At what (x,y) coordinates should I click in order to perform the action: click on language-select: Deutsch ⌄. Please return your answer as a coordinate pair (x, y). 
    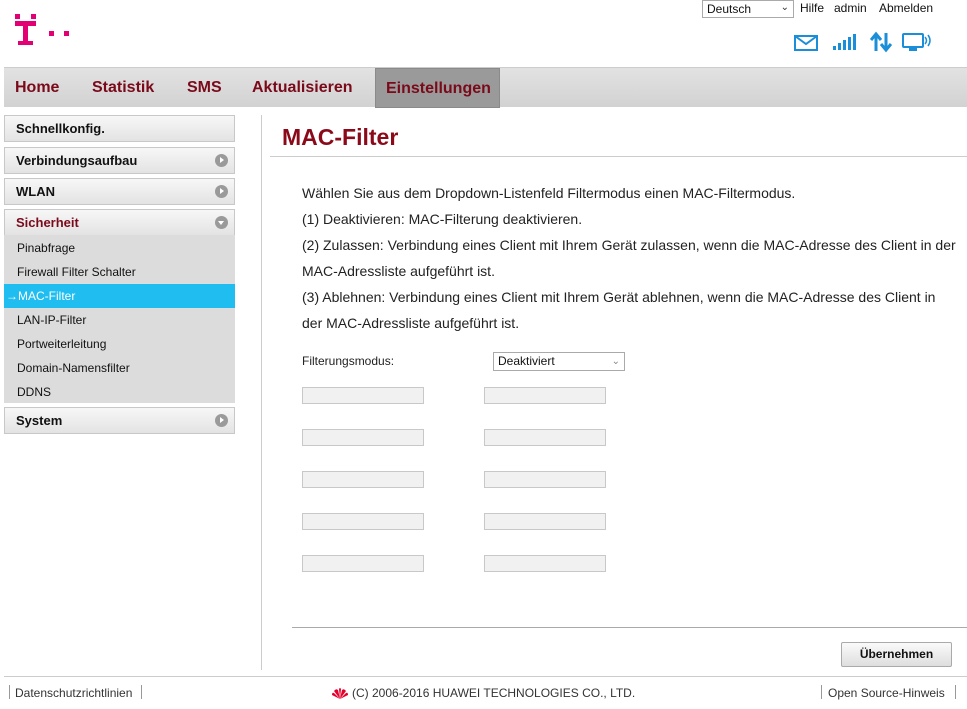
    Looking at the image, I should click on (748, 9).